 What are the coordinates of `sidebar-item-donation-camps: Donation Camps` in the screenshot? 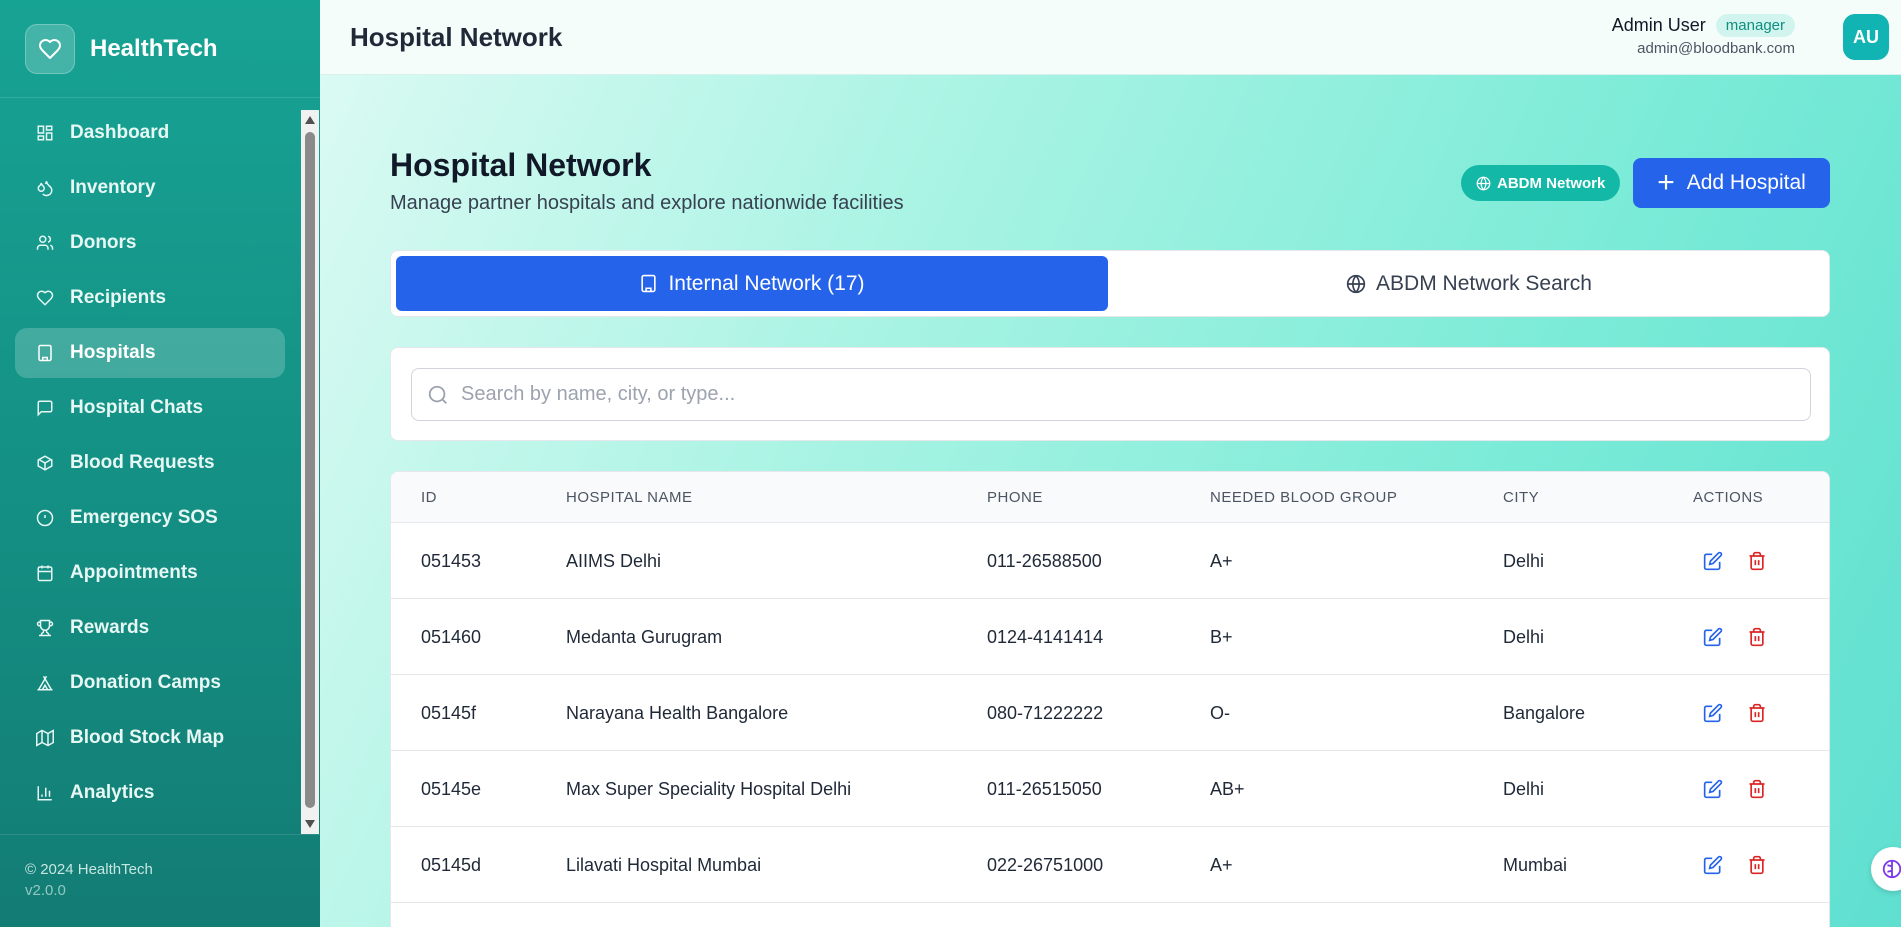 It's located at (150, 683).